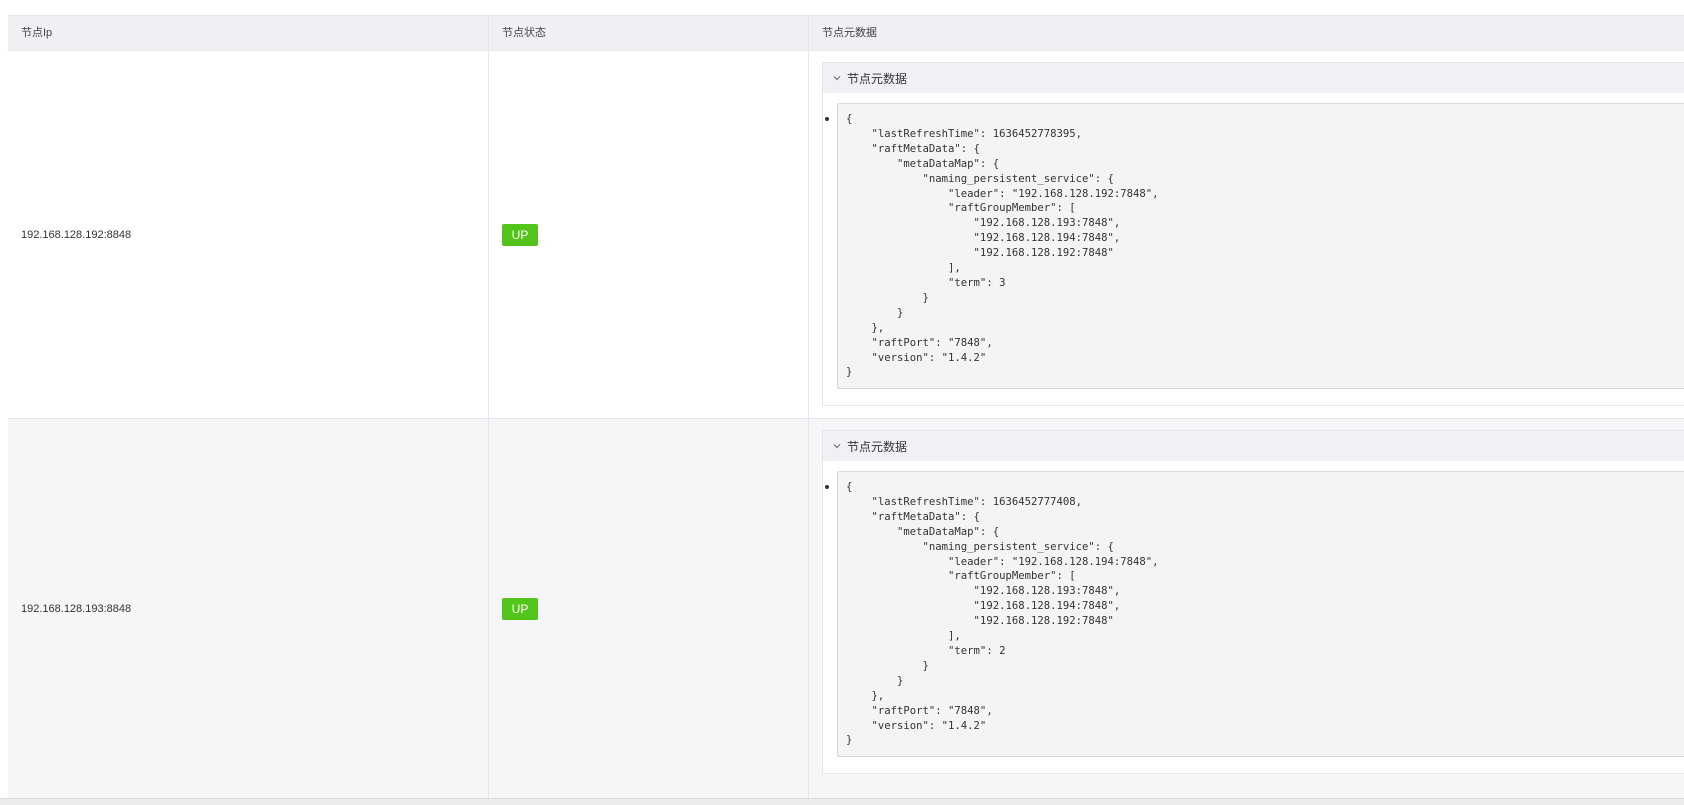 The width and height of the screenshot is (1684, 805). What do you see at coordinates (76, 234) in the screenshot?
I see `node-ip: 192.168.128.192:8848` at bounding box center [76, 234].